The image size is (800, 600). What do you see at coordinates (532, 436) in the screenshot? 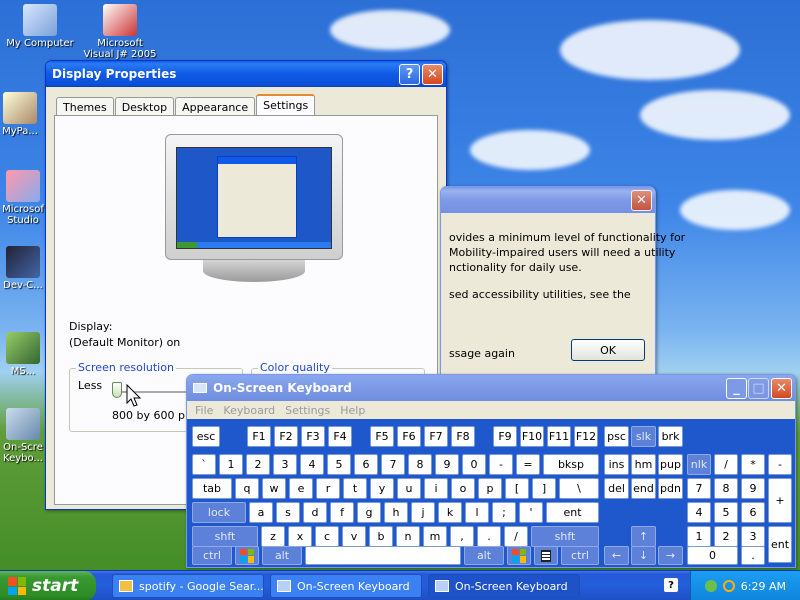
I see `key-f10: F10` at bounding box center [532, 436].